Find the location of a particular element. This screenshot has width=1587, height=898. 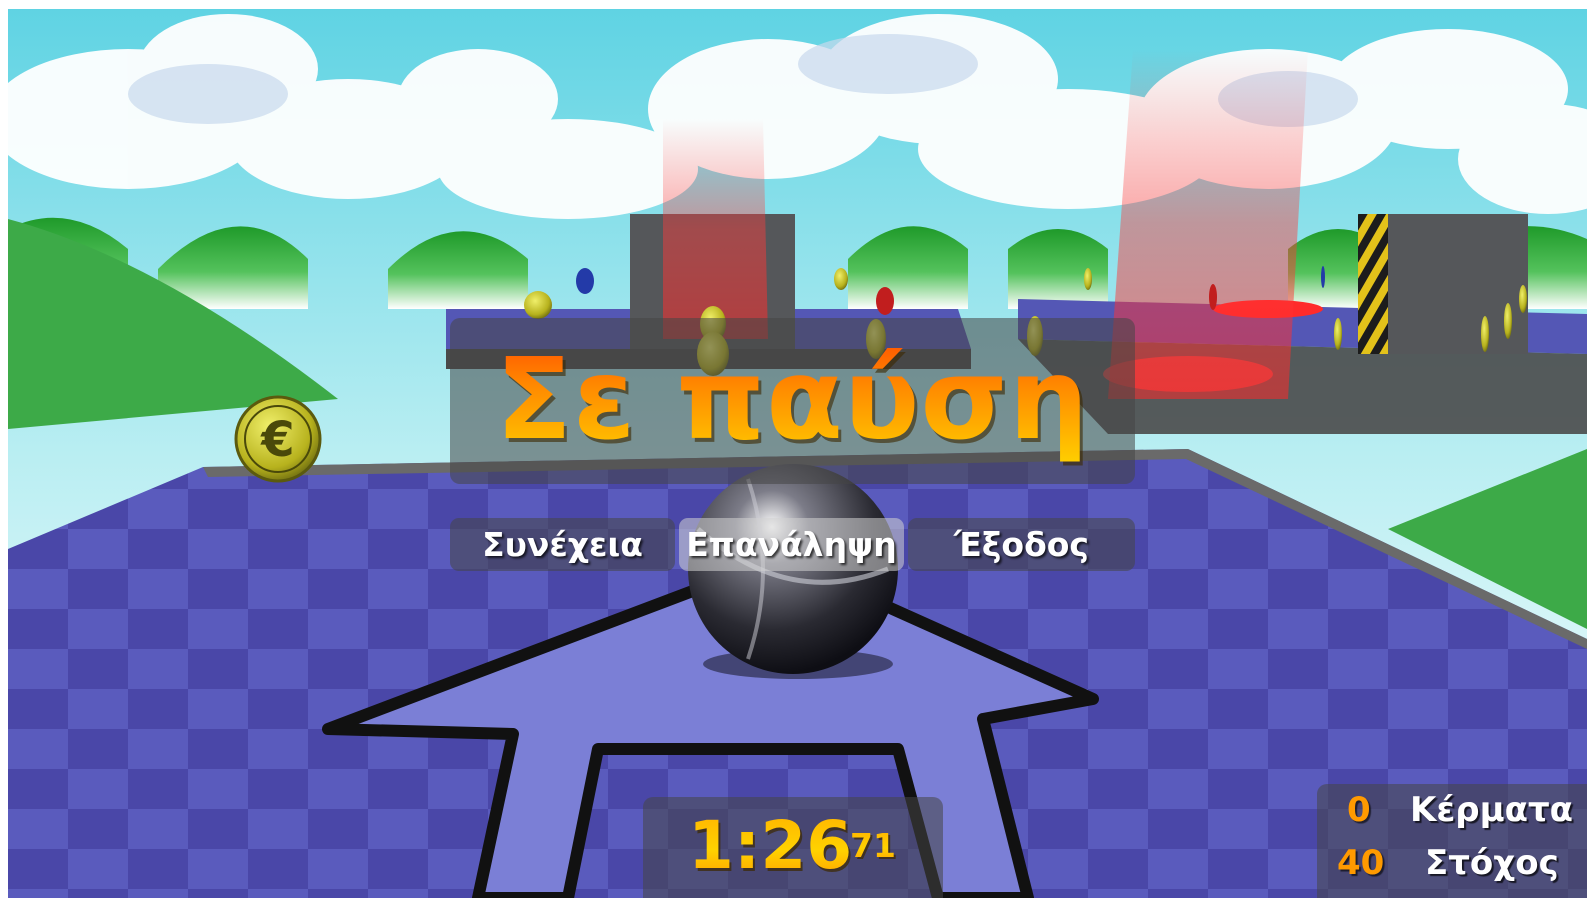

goal-label: Στόχος is located at coordinates (1492, 863).